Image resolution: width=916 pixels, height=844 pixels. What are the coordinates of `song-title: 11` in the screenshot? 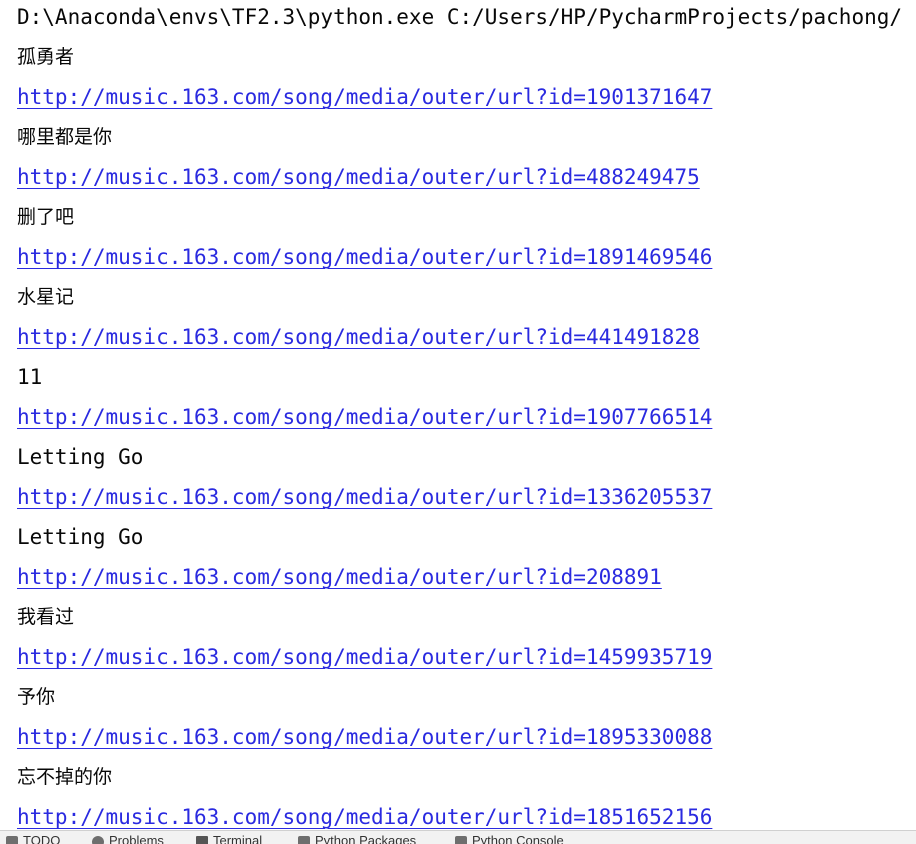 It's located at (30, 377).